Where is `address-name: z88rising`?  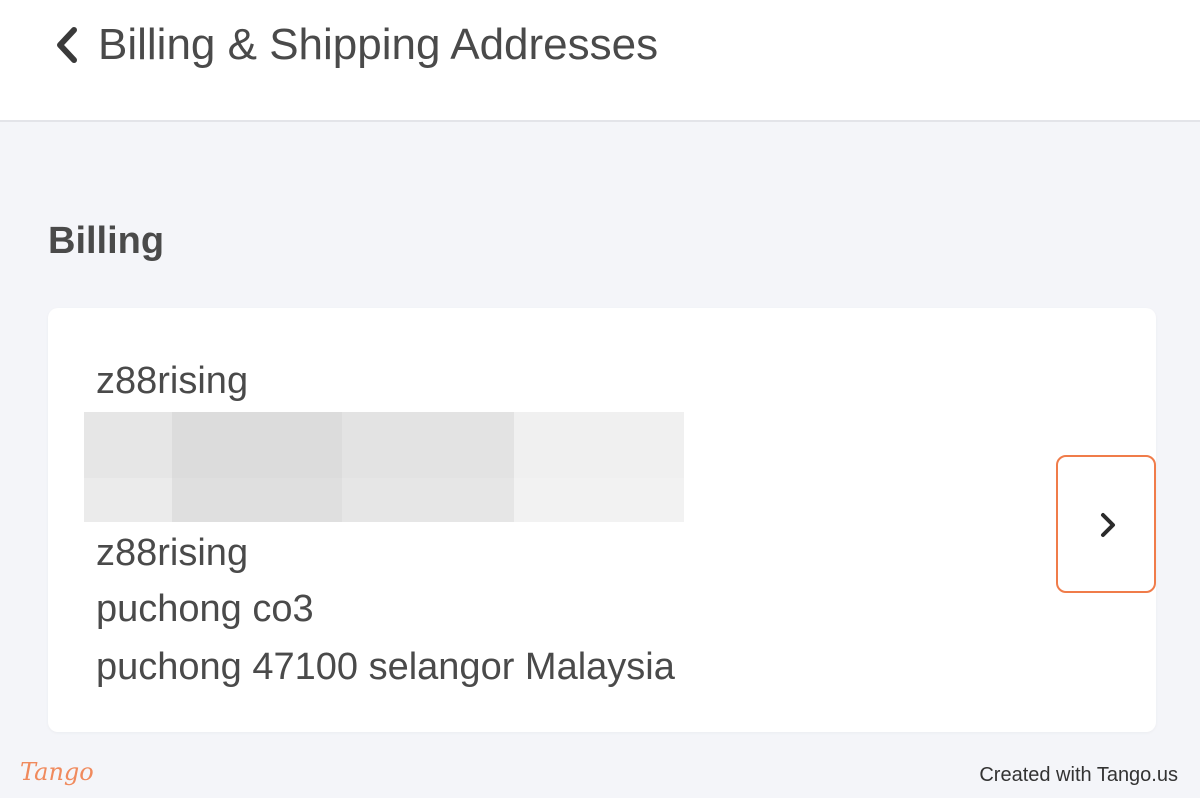
address-name: z88rising is located at coordinates (172, 381).